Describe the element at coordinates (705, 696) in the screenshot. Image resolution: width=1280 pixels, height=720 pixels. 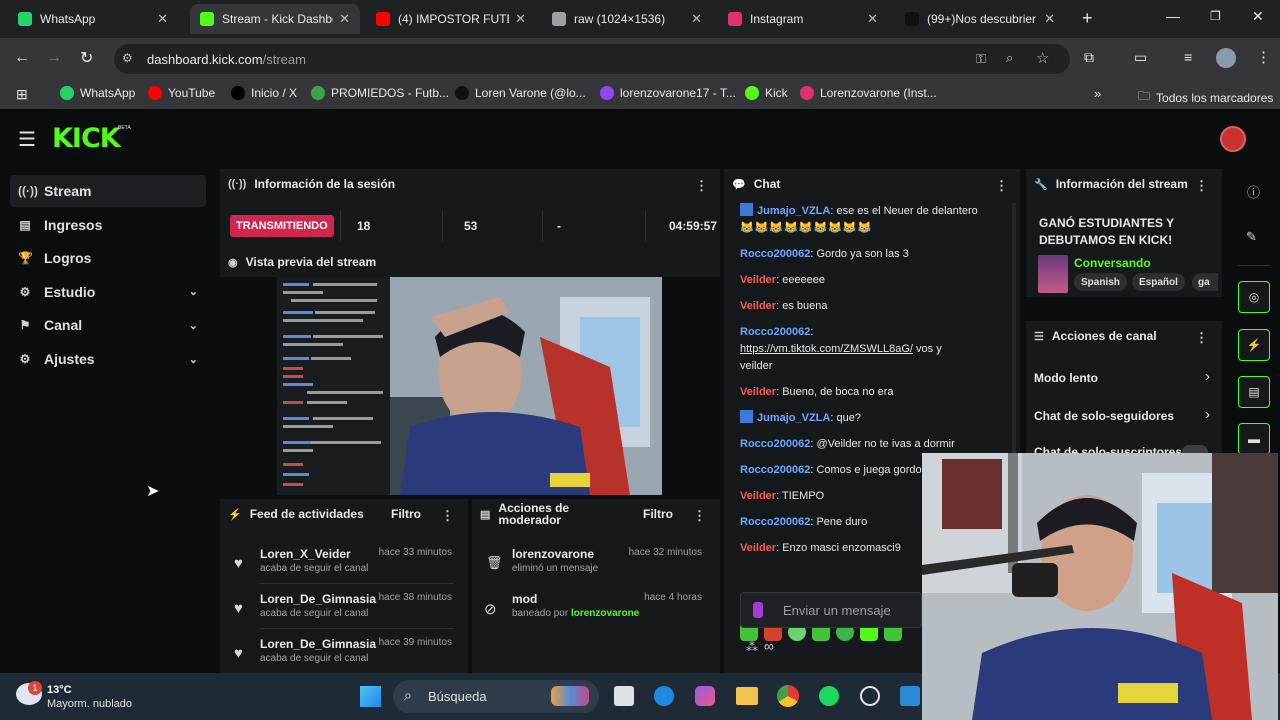
I see `copilot-icon` at that location.